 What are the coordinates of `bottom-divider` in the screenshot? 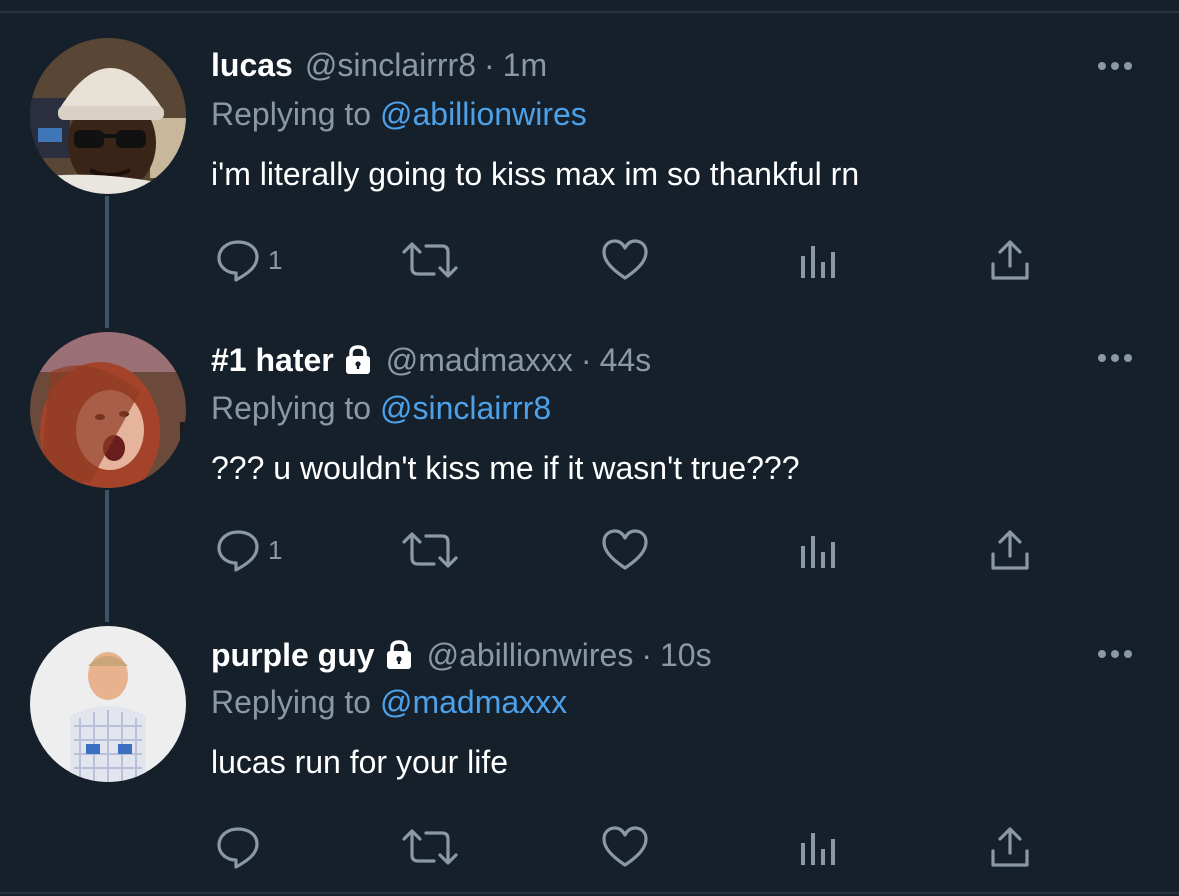 It's located at (589, 893).